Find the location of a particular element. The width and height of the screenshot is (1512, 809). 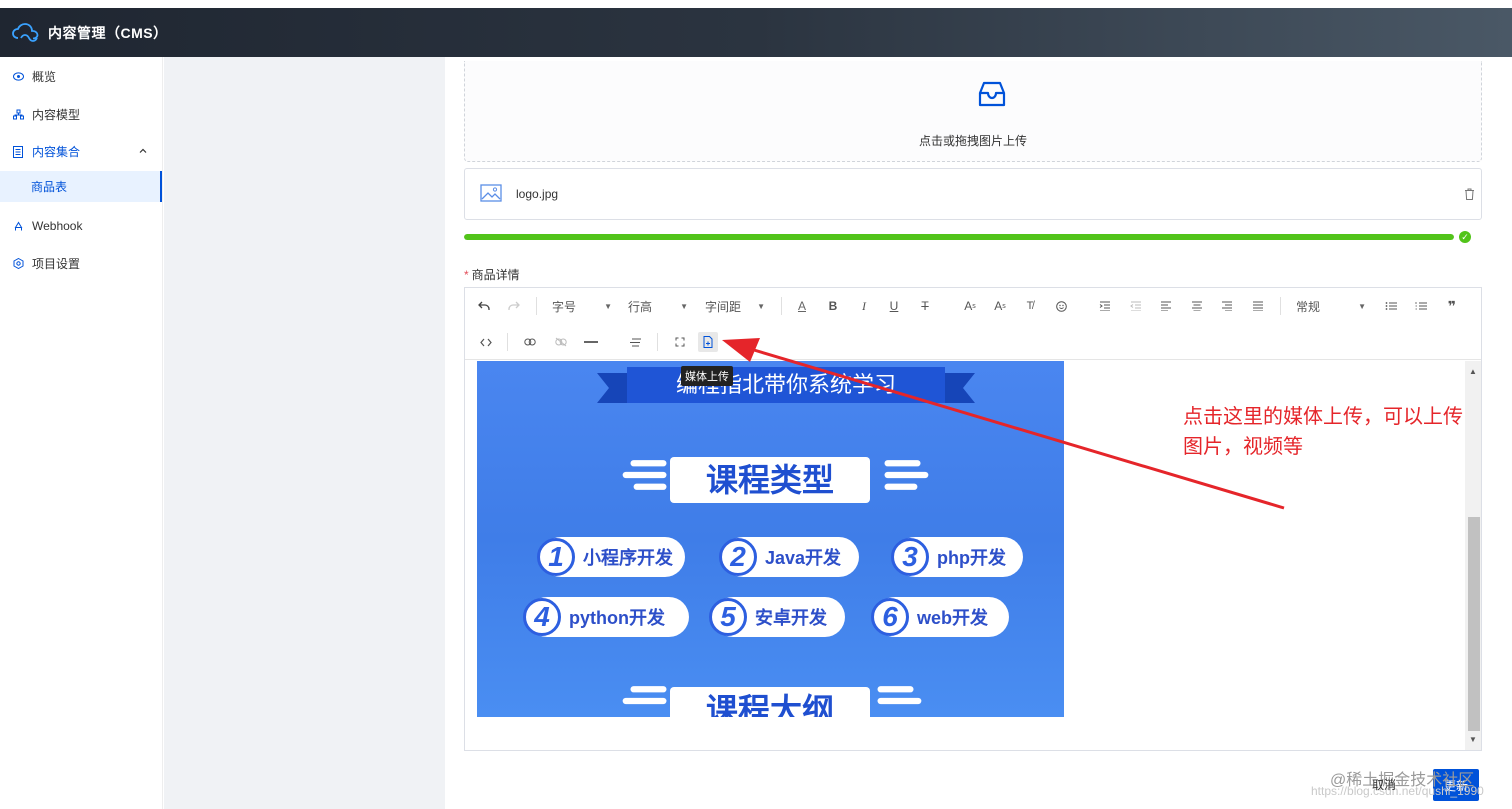

annotation-line-1: 点击这里的媒体上传，可以上传 is located at coordinates (1323, 417).